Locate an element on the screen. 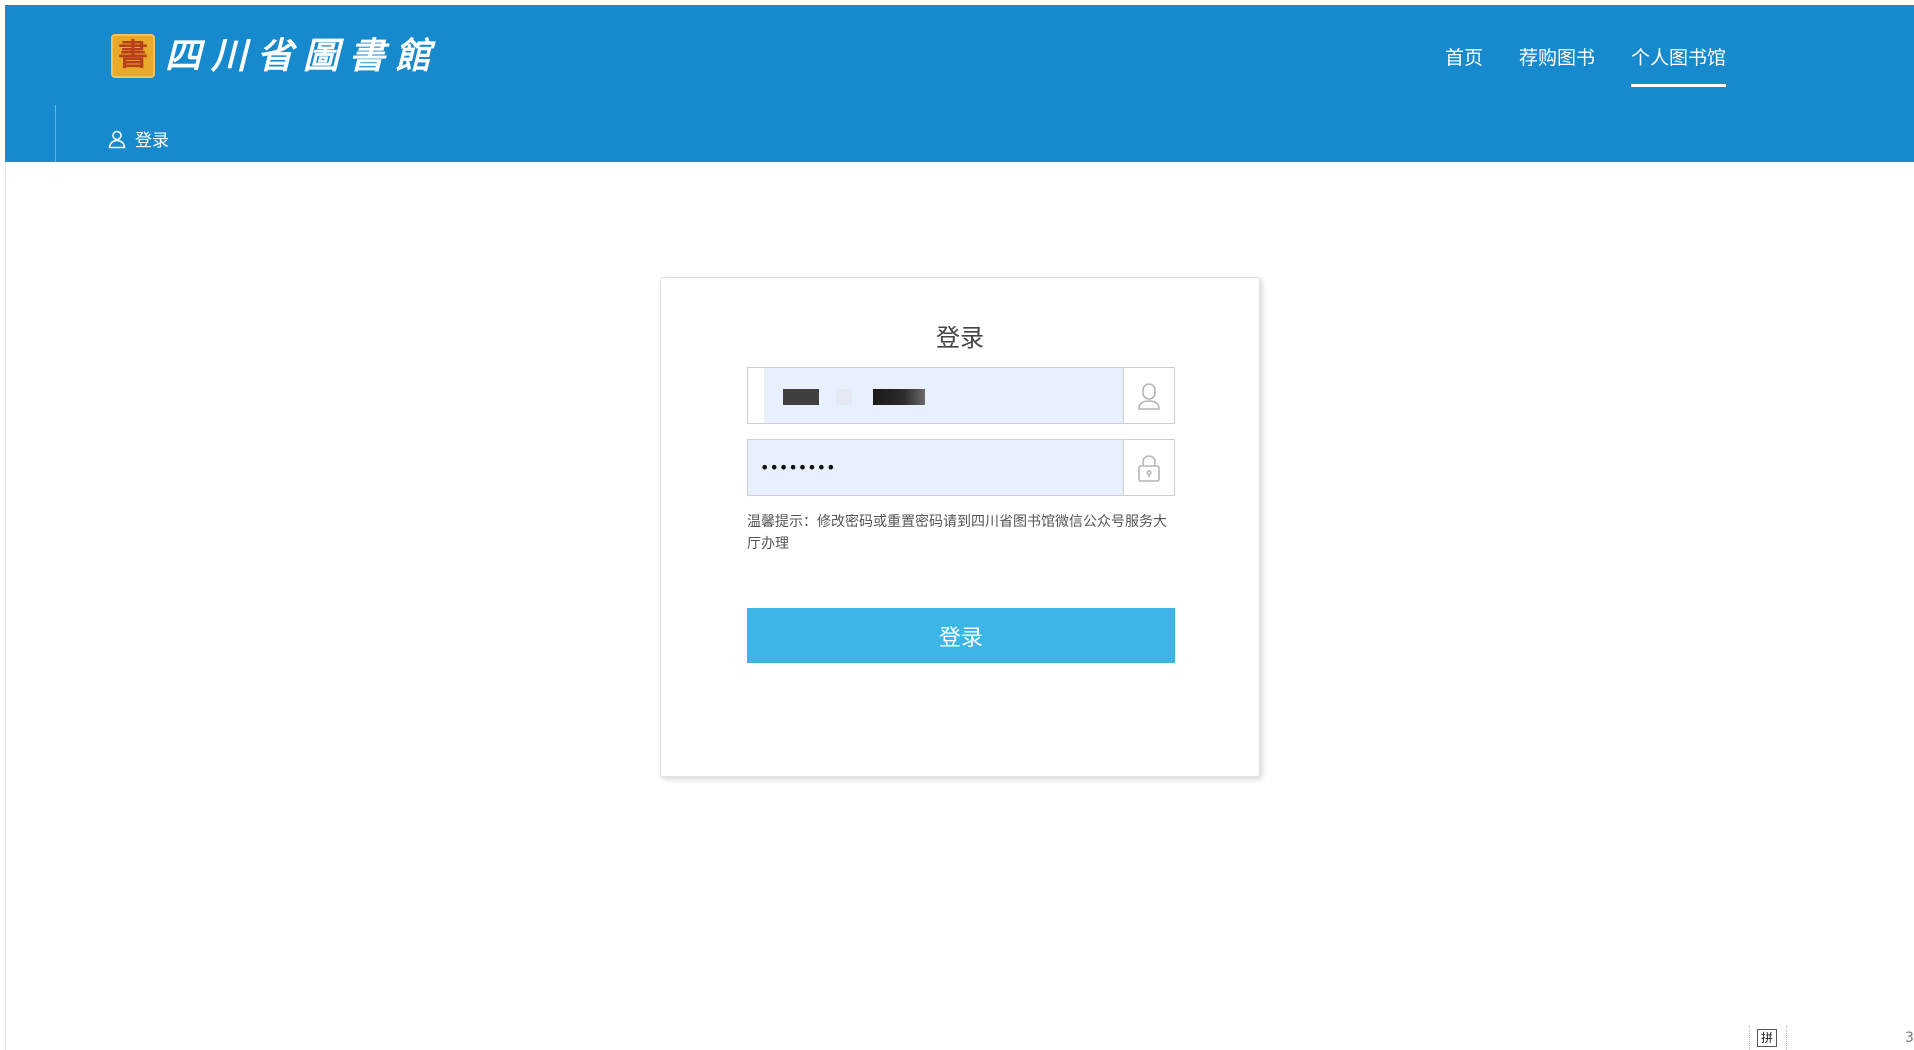 This screenshot has width=1914, height=1050. main-nav: 首页 荐购图书 个人图书馆 is located at coordinates (1586, 67).